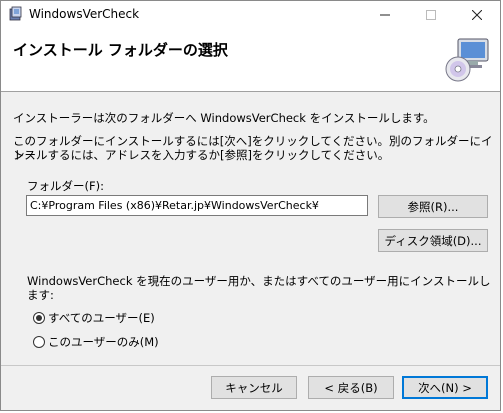  Describe the element at coordinates (103, 342) in the screenshot. I see `radio-this-user-label: このユーザーのみ(M)` at that location.